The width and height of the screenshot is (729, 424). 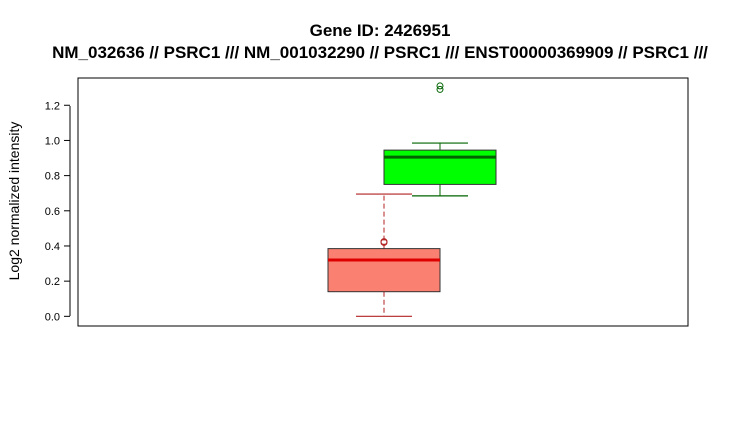 I want to click on y-tick-label: 1.0, so click(x=52, y=141).